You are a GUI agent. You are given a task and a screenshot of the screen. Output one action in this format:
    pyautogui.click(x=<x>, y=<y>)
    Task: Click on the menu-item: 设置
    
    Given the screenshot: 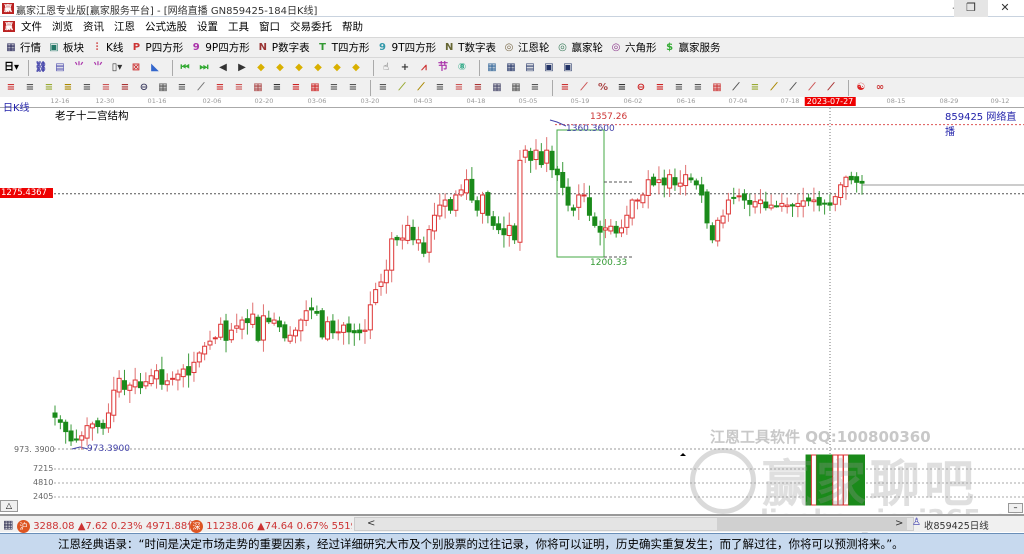 What is the action you would take?
    pyautogui.click(x=207, y=27)
    